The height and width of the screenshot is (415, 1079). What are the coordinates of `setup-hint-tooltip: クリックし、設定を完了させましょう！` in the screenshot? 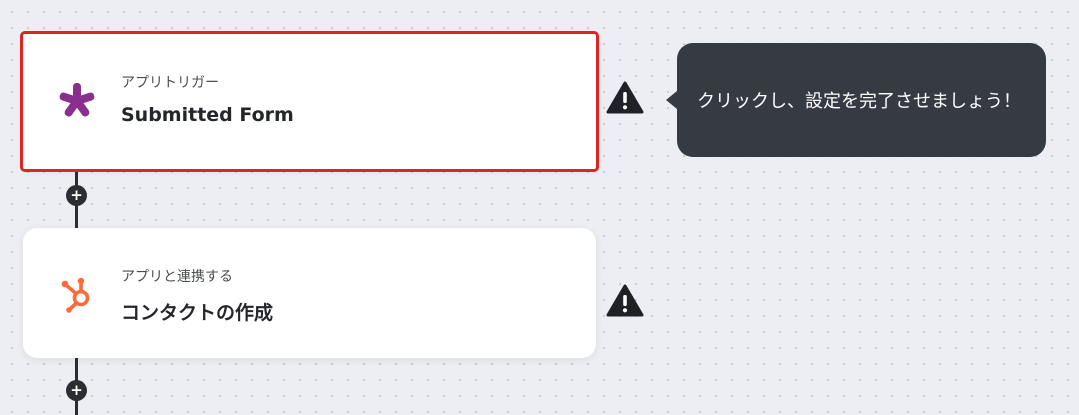 It's located at (856, 100).